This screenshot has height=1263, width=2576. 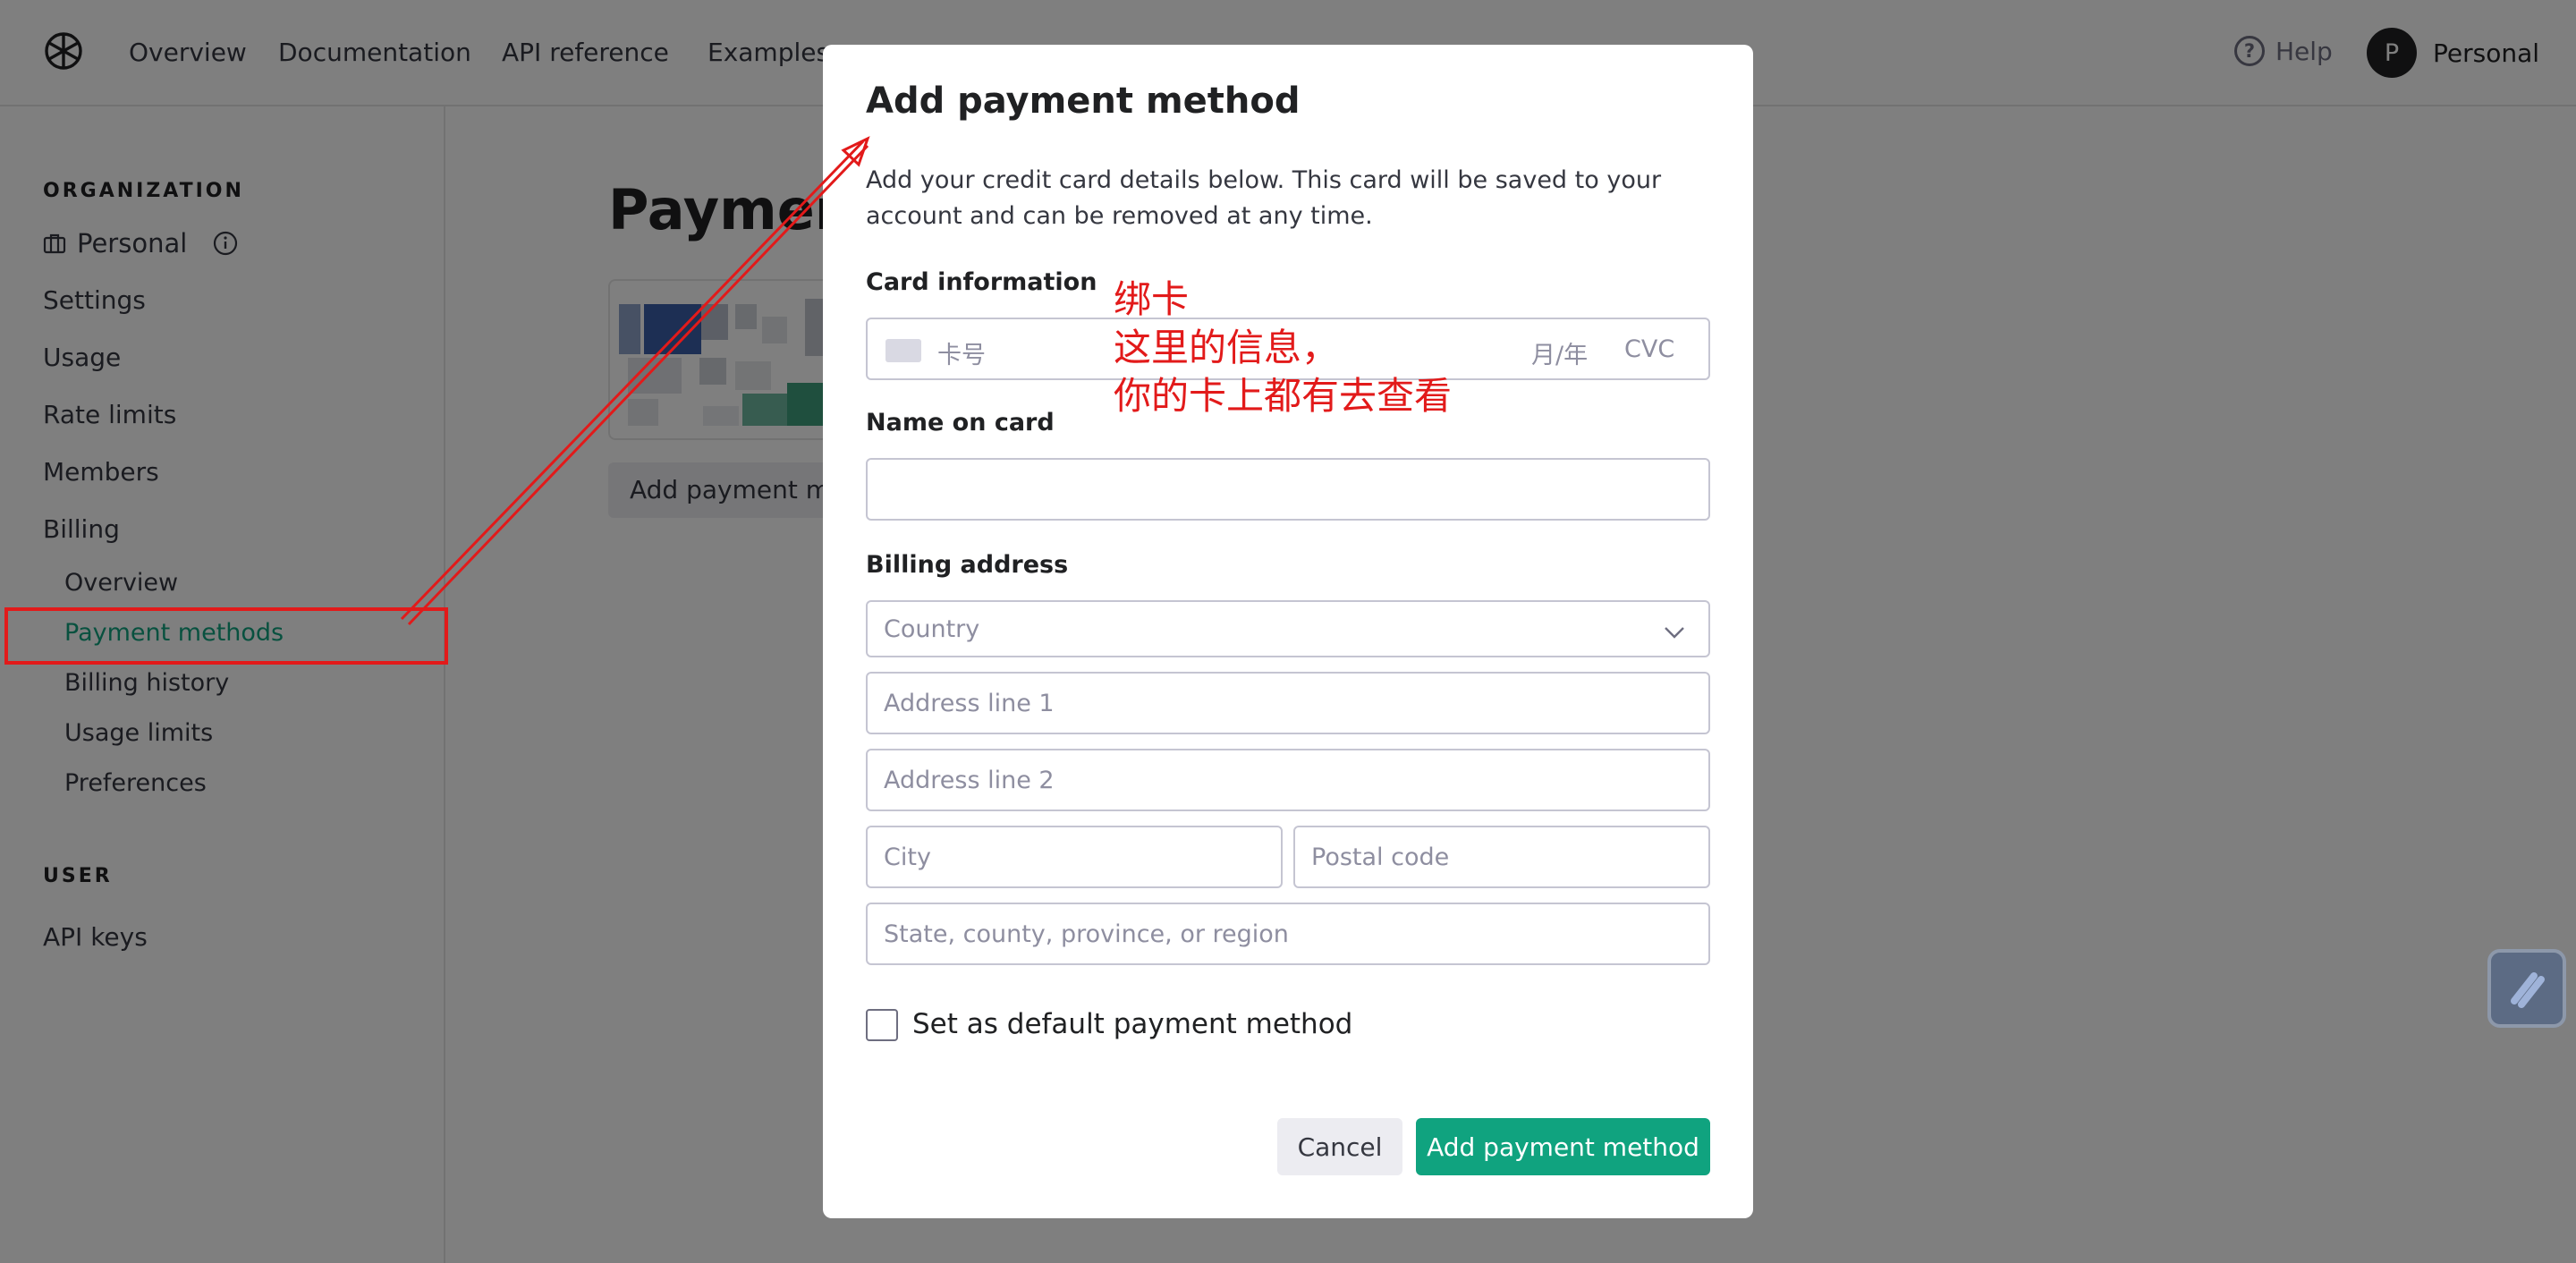 What do you see at coordinates (1288, 628) in the screenshot?
I see `country-select: Country` at bounding box center [1288, 628].